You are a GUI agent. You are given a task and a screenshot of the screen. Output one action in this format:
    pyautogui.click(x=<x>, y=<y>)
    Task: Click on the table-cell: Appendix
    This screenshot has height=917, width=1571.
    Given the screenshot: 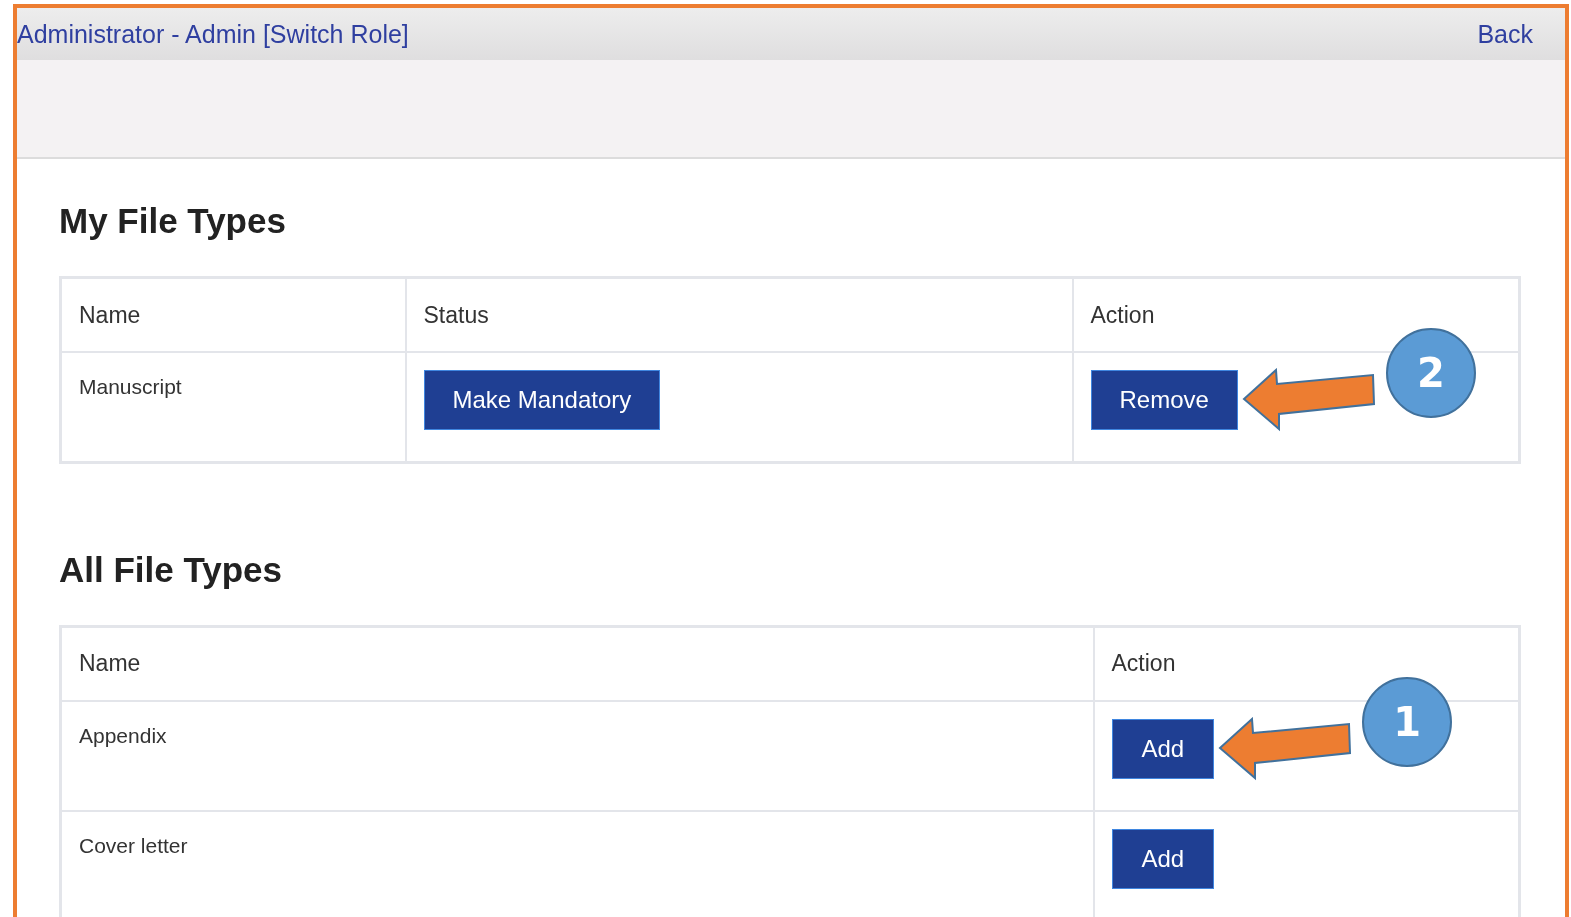 What is the action you would take?
    pyautogui.click(x=577, y=755)
    